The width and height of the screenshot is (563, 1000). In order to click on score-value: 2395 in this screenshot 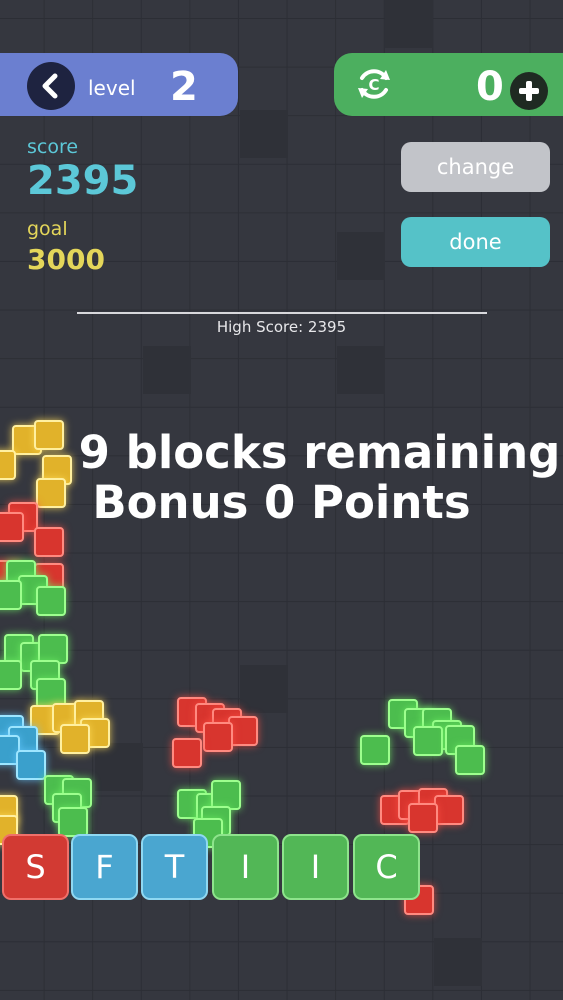, I will do `click(83, 181)`.